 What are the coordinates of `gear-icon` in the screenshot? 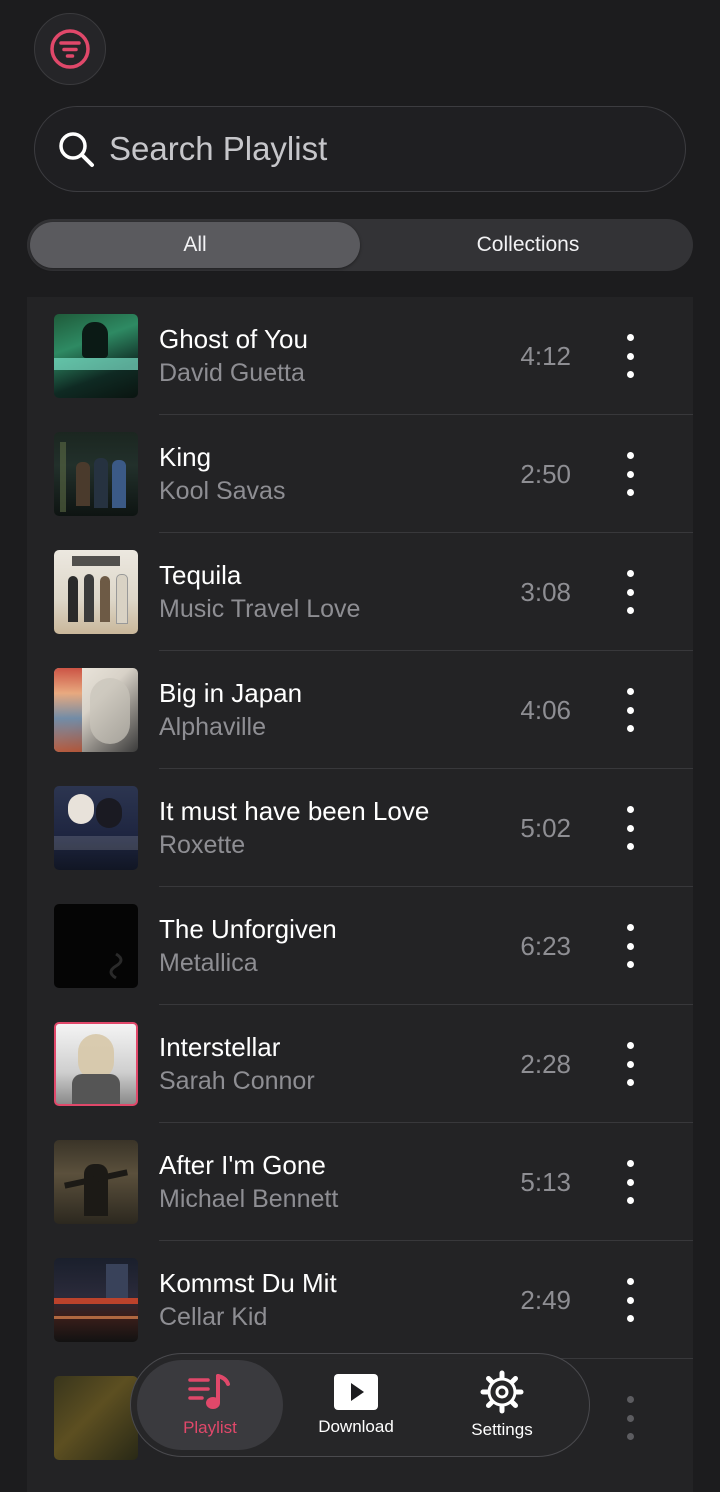 It's located at (502, 1392).